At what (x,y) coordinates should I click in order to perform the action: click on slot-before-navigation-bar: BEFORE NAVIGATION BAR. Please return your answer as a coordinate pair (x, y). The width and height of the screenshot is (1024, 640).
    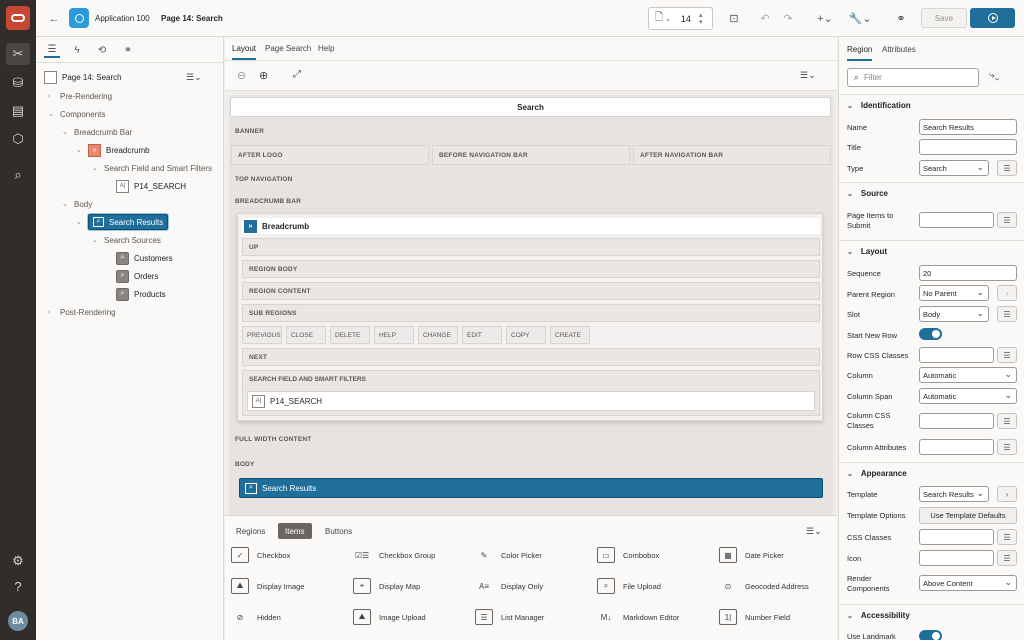
    Looking at the image, I should click on (531, 155).